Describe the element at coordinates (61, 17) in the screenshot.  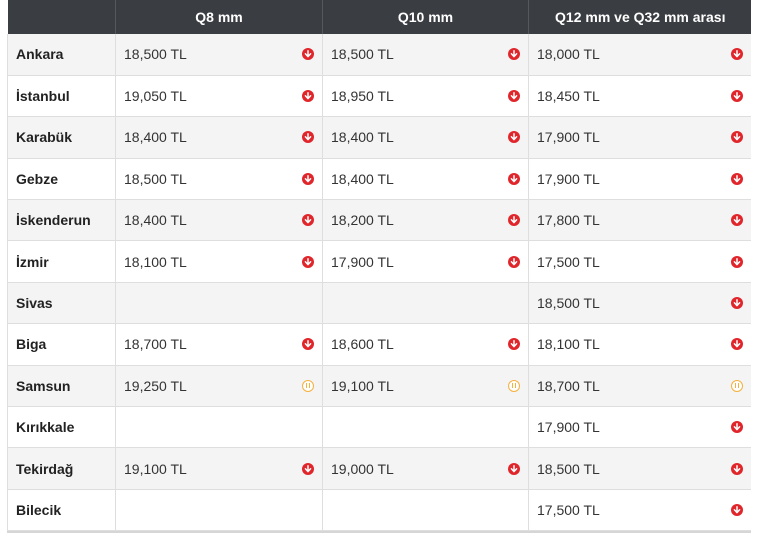
I see `header-city` at that location.